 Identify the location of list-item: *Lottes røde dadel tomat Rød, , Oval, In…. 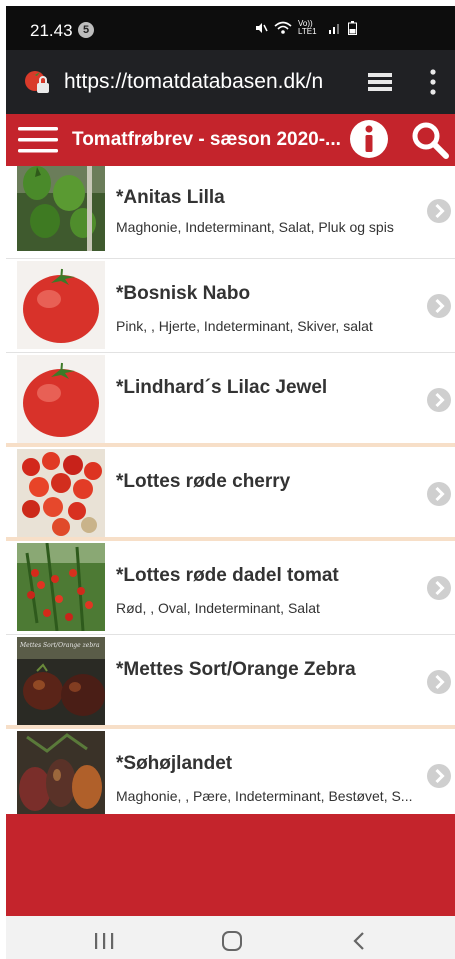
(230, 588).